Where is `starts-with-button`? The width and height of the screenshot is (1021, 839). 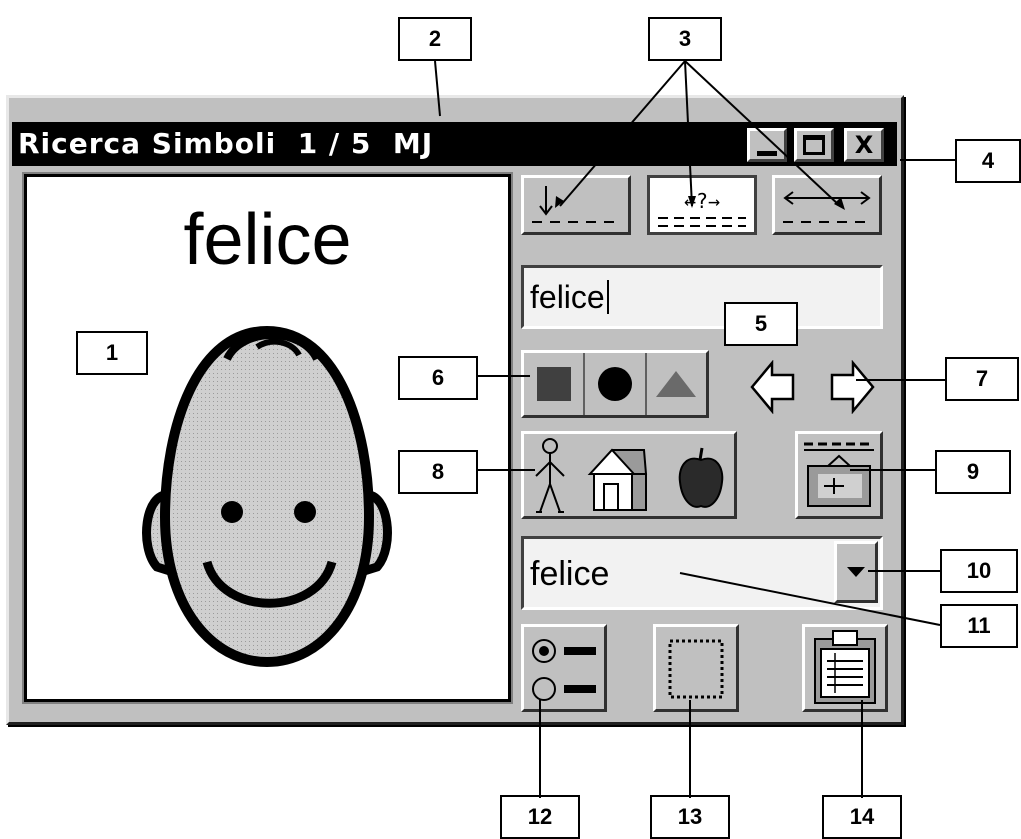
starts-with-button is located at coordinates (576, 205).